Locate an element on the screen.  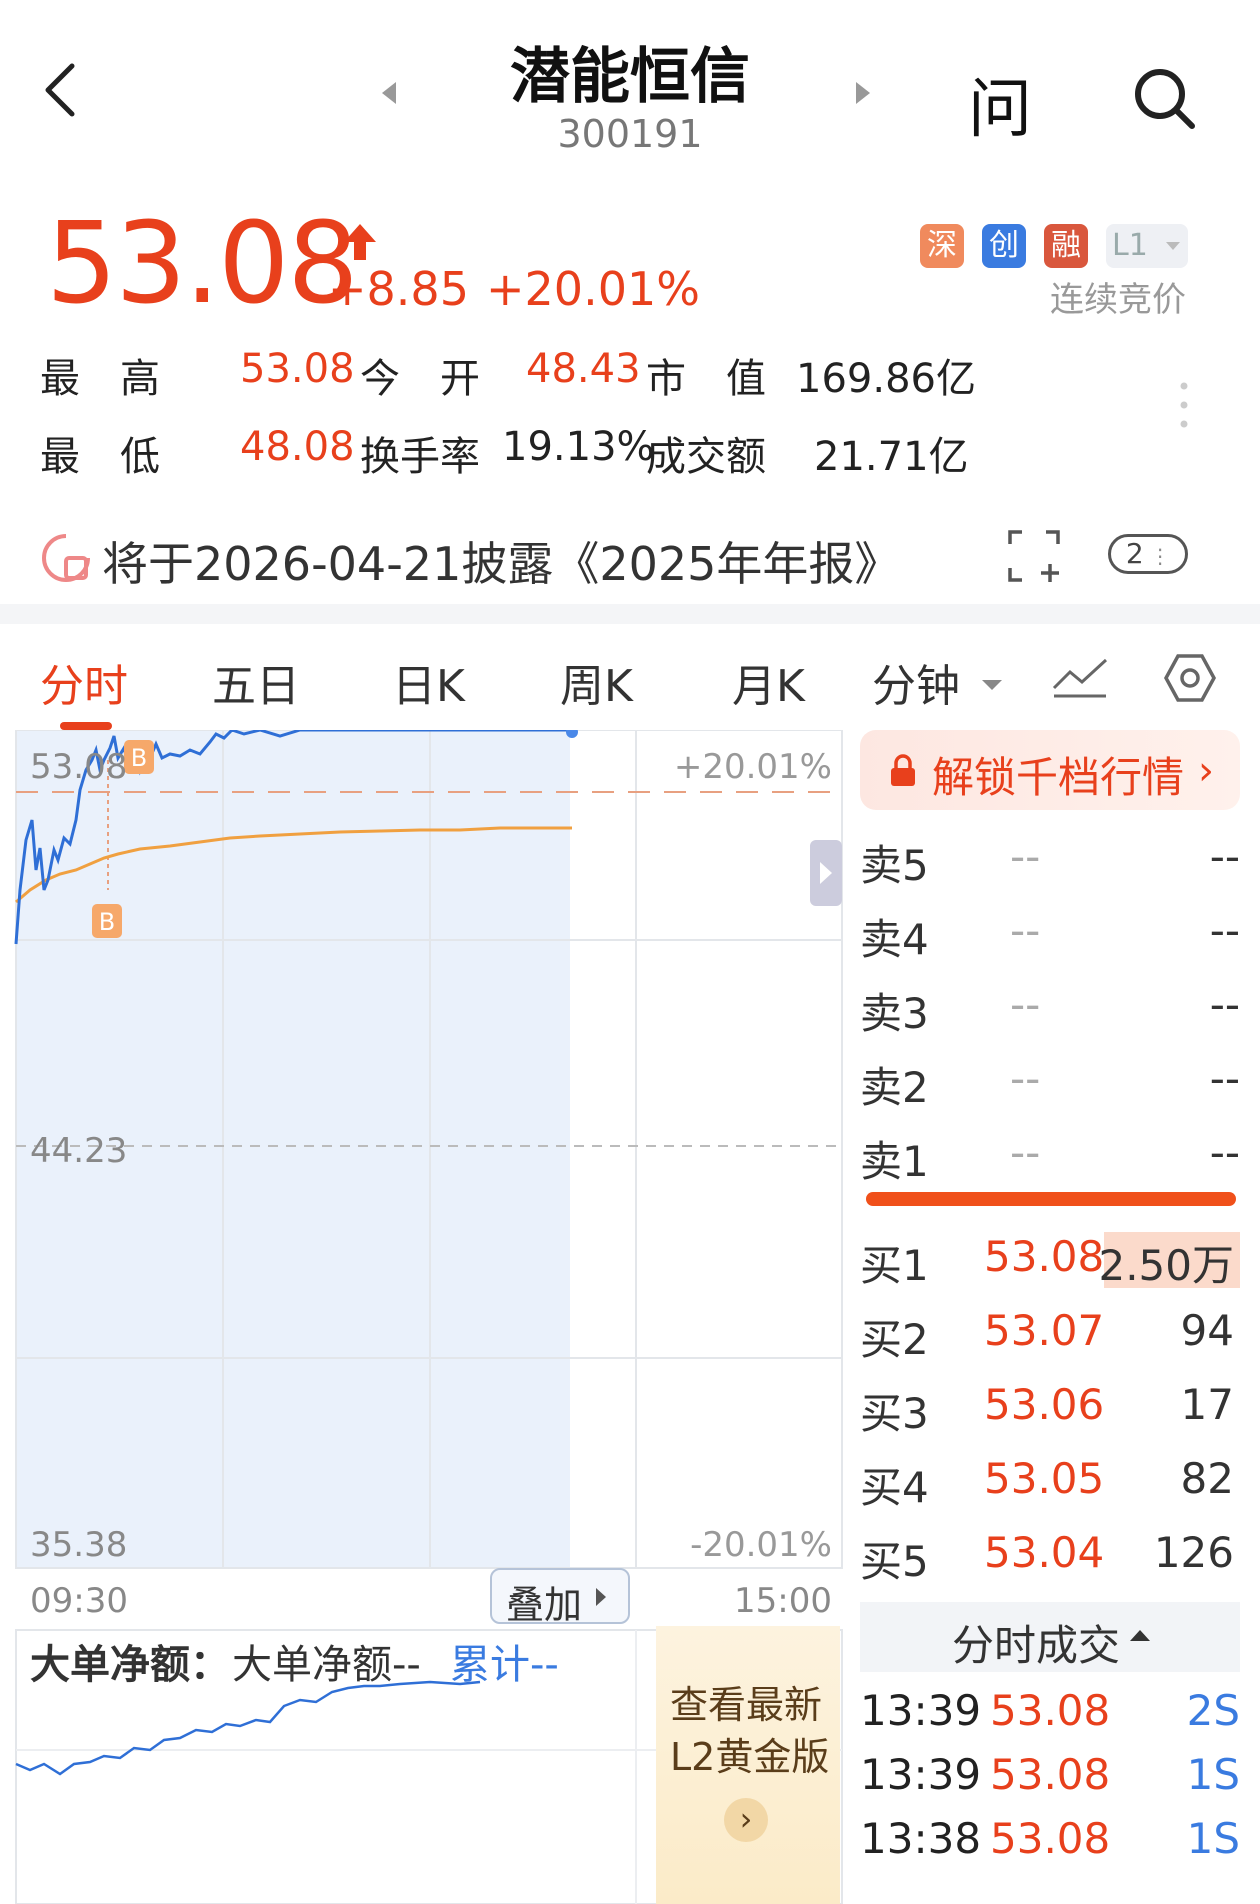
market-tag-chuang: 创 is located at coordinates (1004, 246).